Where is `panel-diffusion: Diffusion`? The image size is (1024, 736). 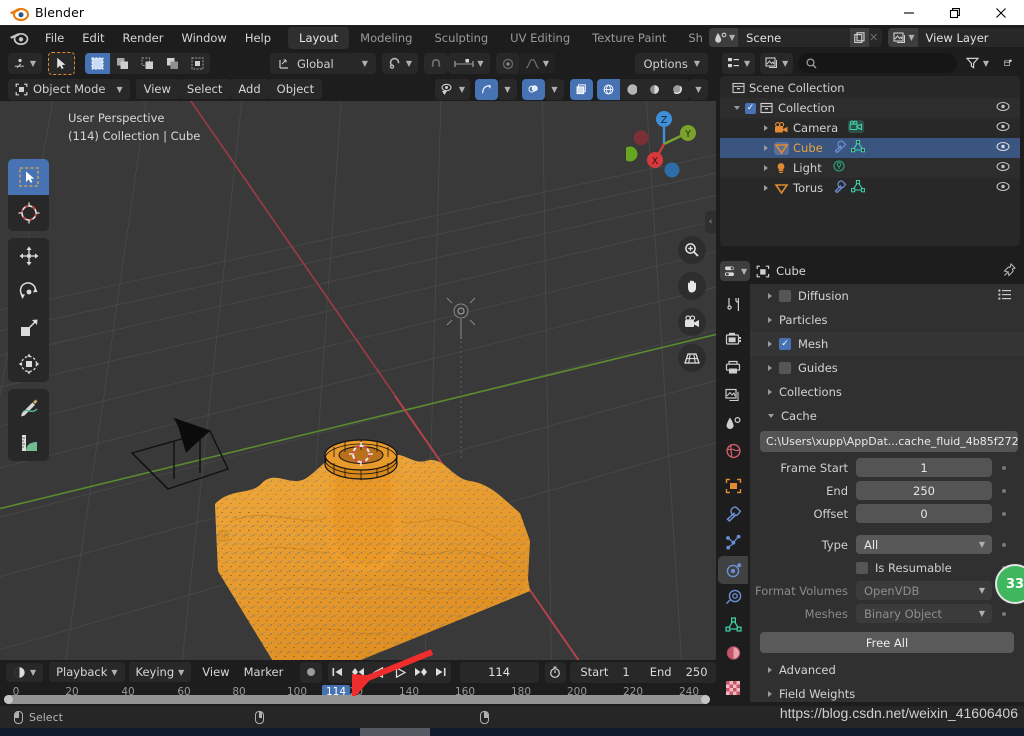
panel-diffusion: Diffusion is located at coordinates (887, 296).